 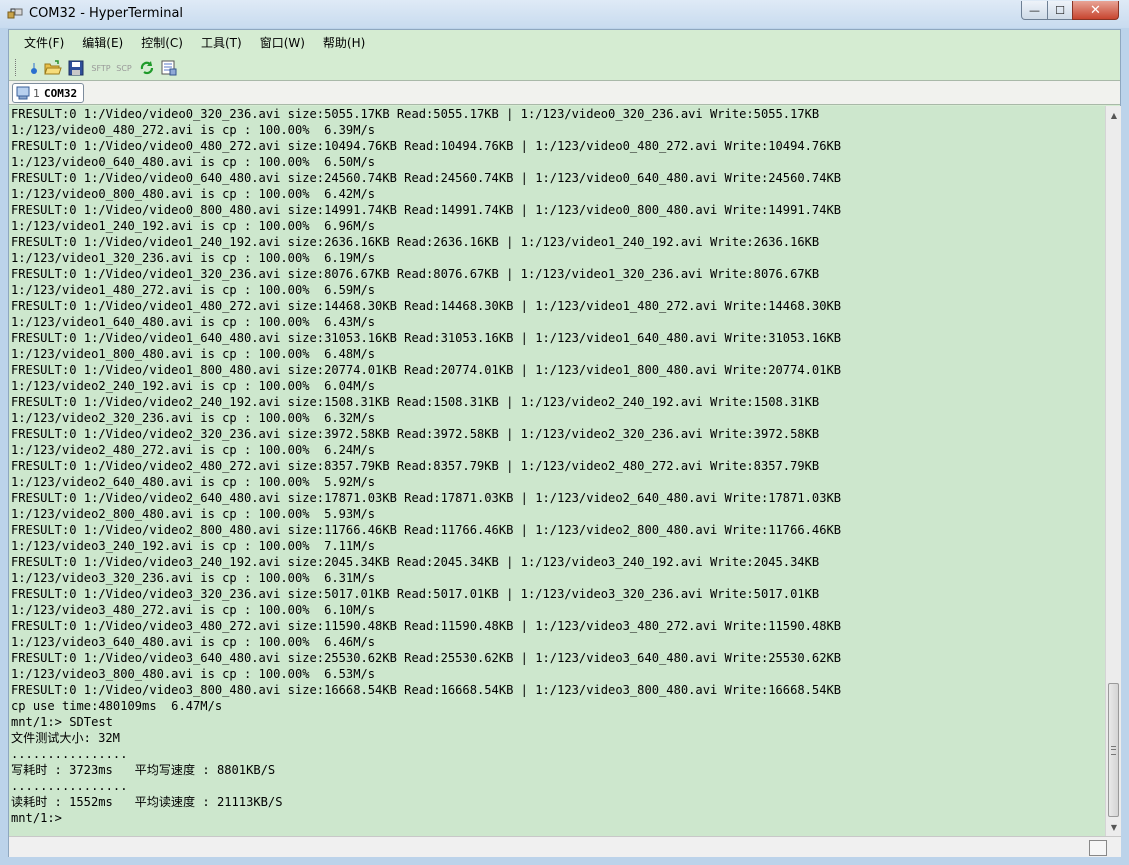 I want to click on reconnect-button, so click(x=147, y=68).